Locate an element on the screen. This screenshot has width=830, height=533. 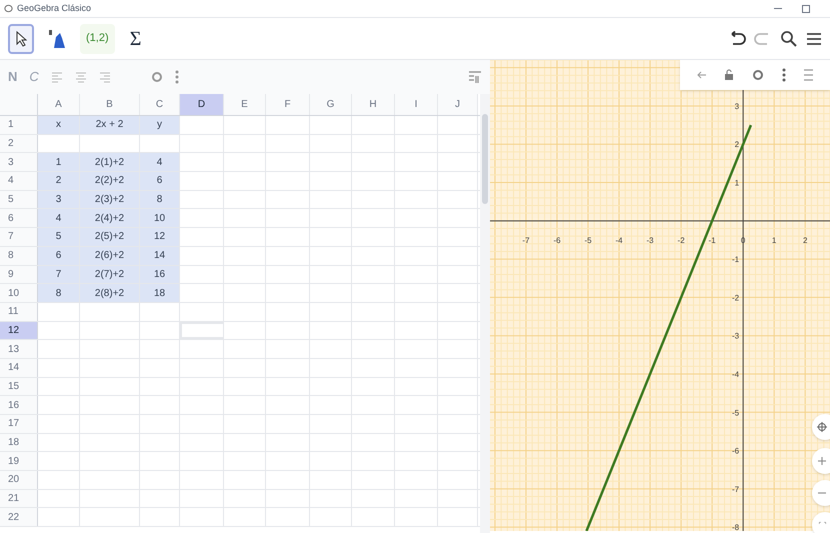
column-header: I is located at coordinates (416, 104).